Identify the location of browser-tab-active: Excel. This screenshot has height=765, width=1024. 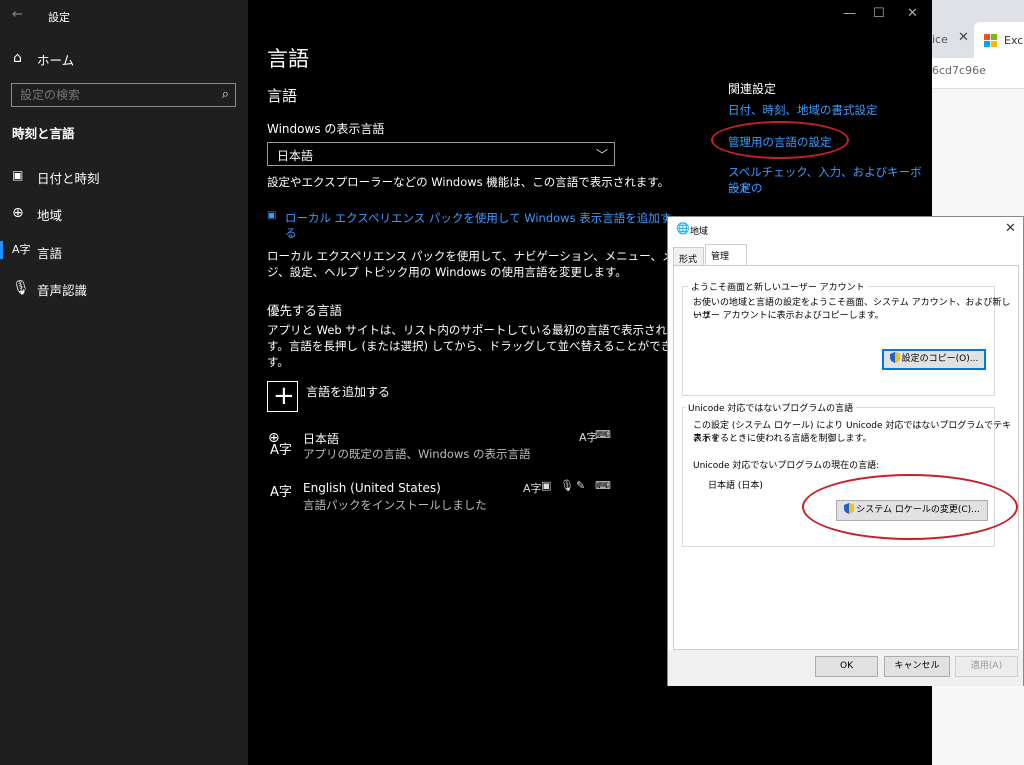
(999, 40).